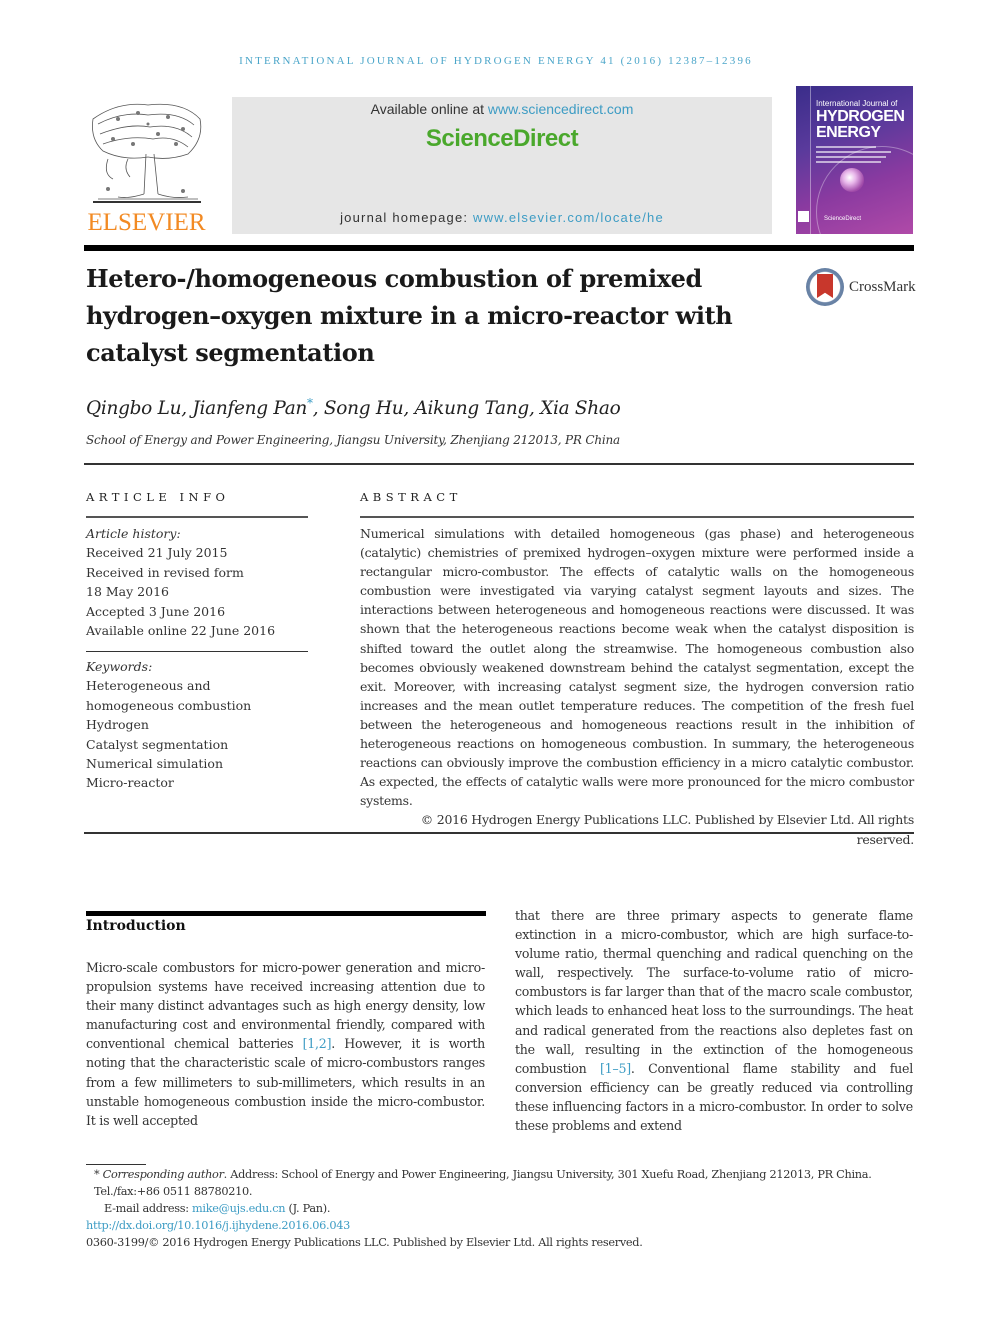 Image resolution: width=992 pixels, height=1323 pixels. Describe the element at coordinates (157, 744) in the screenshot. I see `keyword-item: Catalyst segmentation` at that location.